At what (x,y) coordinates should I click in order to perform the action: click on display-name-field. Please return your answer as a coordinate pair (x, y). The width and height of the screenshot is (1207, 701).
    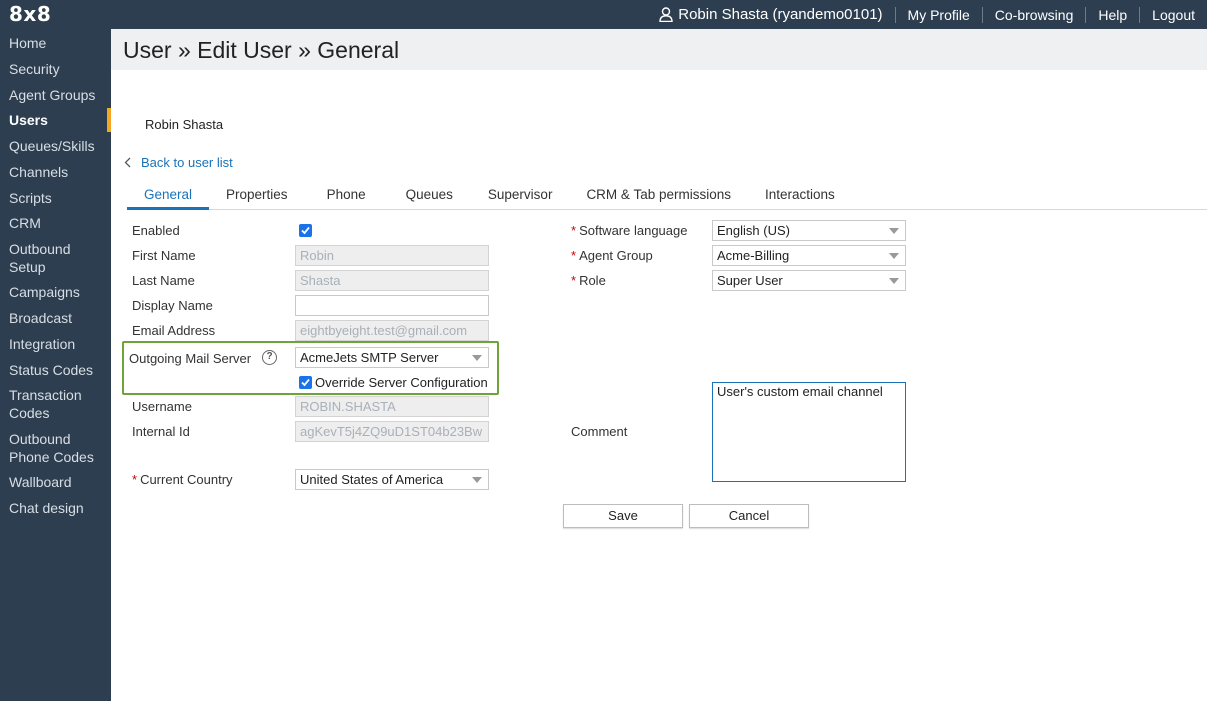
    Looking at the image, I should click on (392, 305).